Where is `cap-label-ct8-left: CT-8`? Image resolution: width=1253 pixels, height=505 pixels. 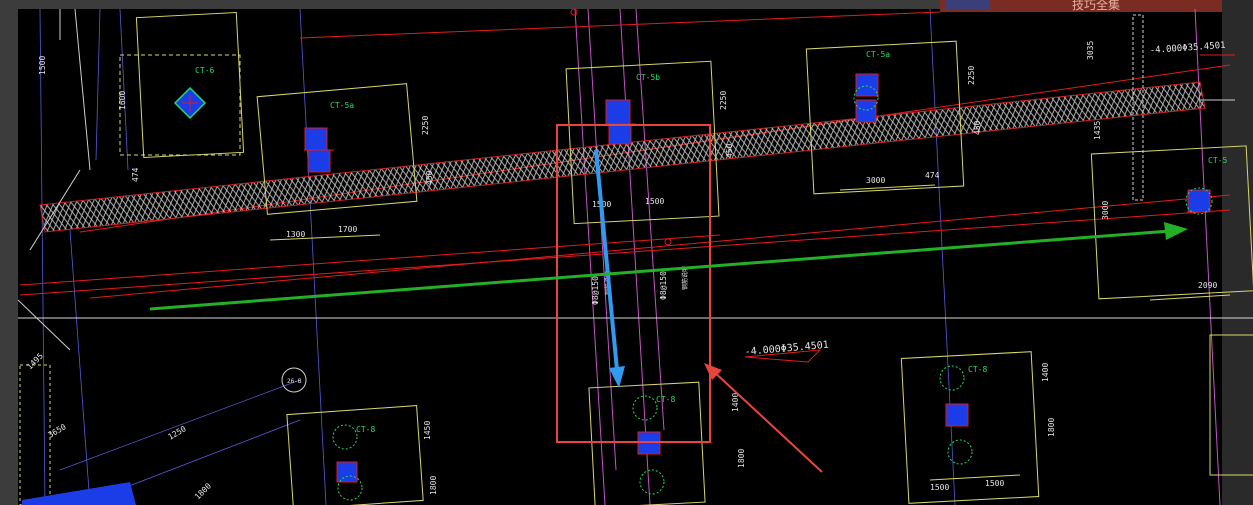
cap-label-ct8-left: CT-8 is located at coordinates (365, 429).